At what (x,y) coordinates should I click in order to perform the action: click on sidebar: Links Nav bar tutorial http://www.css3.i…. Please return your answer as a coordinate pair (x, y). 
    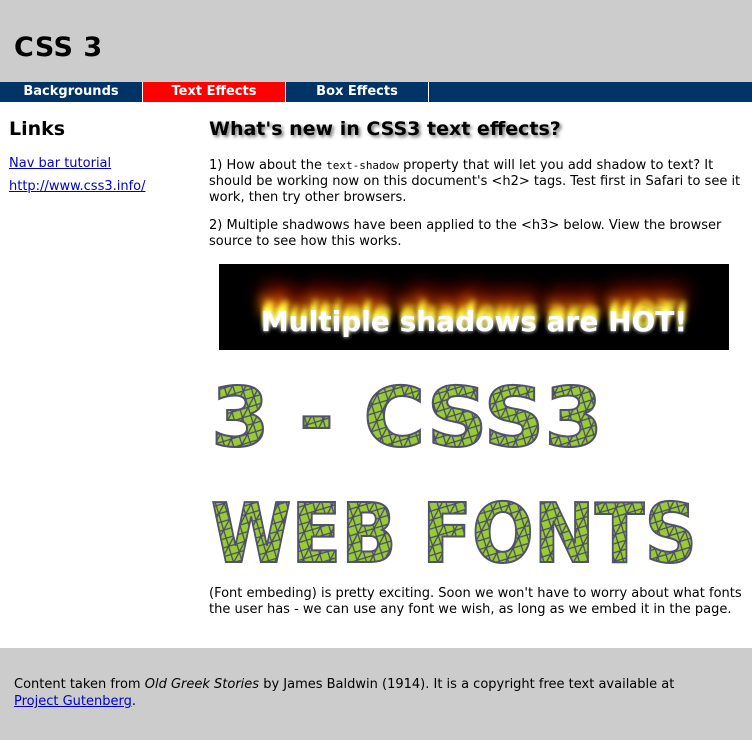
    Looking at the image, I should click on (104, 156).